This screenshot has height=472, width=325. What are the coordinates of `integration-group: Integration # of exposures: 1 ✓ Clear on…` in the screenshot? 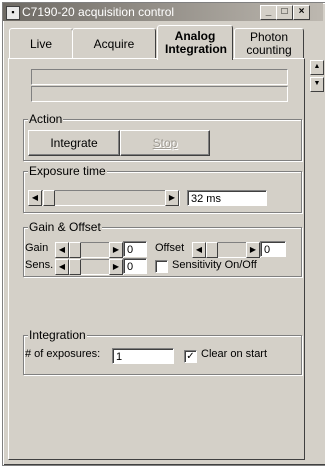 It's located at (162, 351).